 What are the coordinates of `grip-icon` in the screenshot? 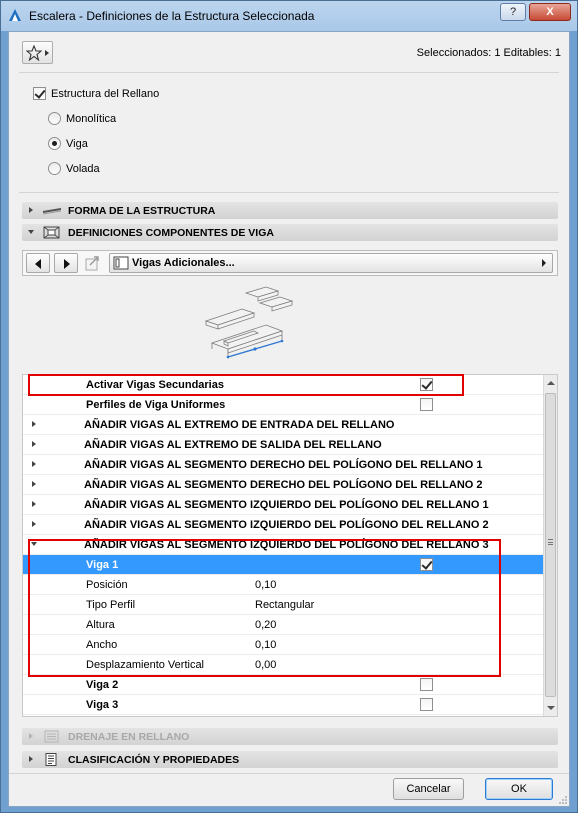 It's located at (550, 542).